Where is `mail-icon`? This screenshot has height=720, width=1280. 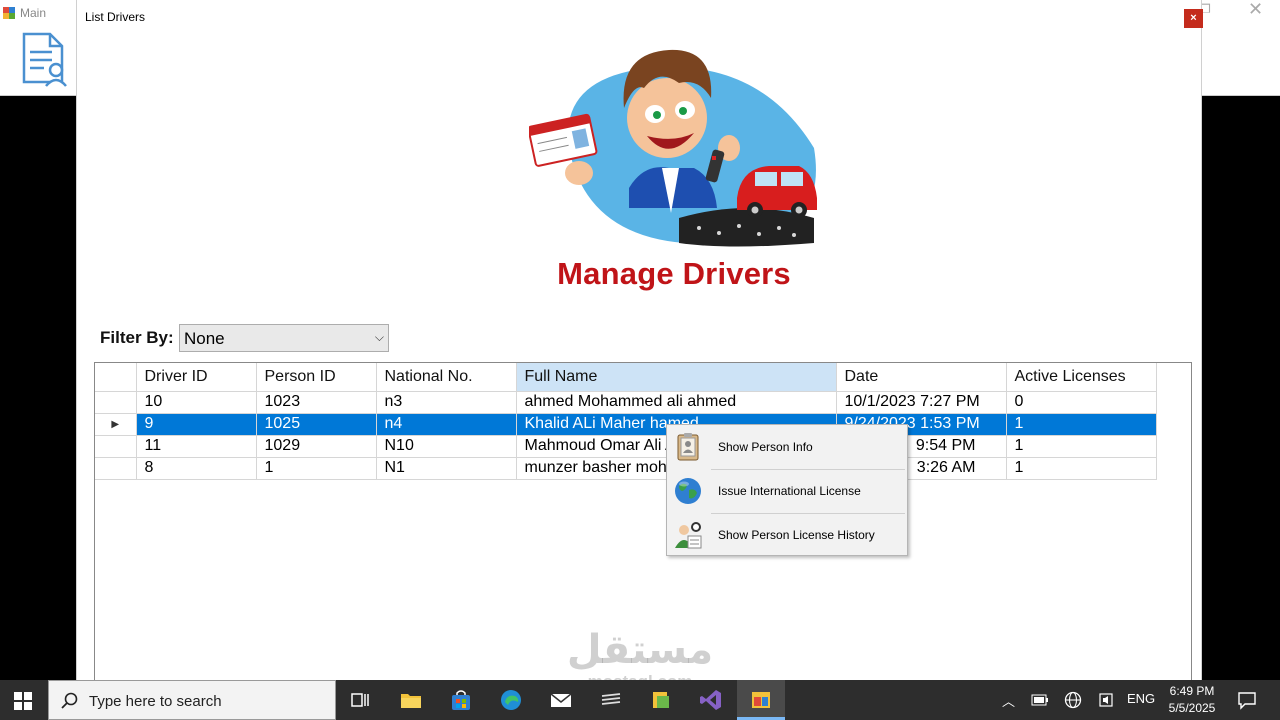 mail-icon is located at coordinates (561, 700).